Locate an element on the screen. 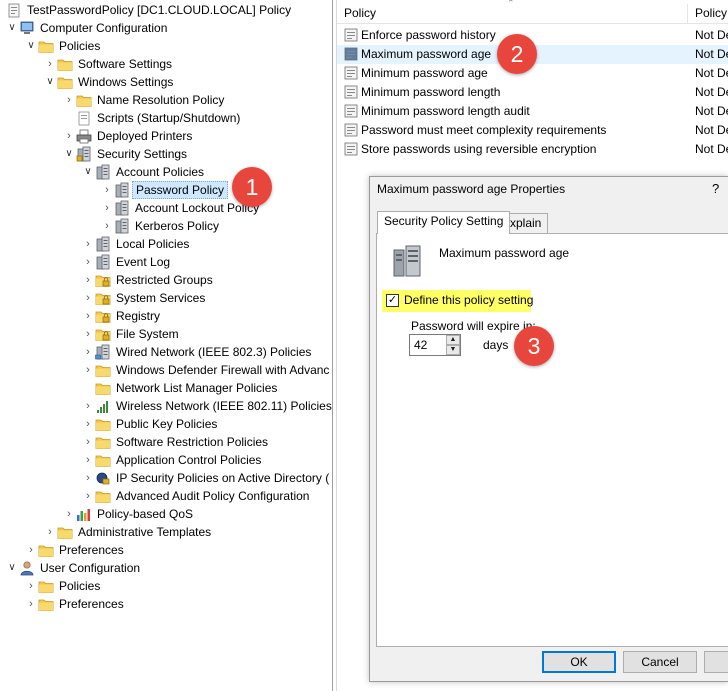  tree-item-label: Computer Configuration is located at coordinates (103, 28).